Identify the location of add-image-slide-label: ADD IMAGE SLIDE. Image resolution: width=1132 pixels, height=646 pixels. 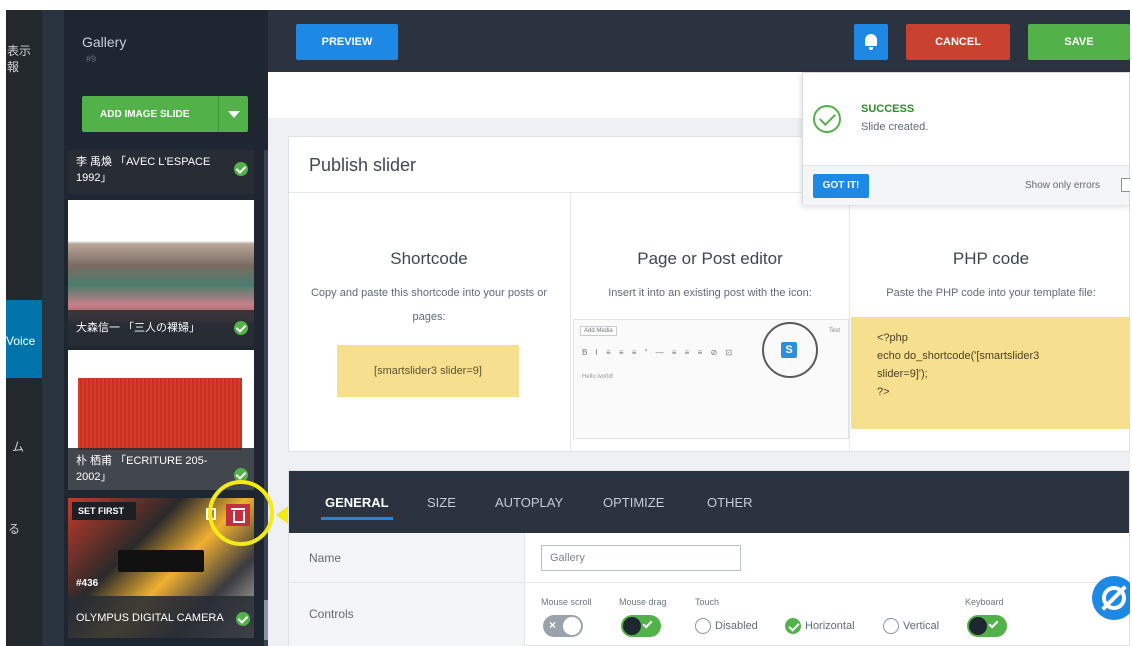
(145, 114).